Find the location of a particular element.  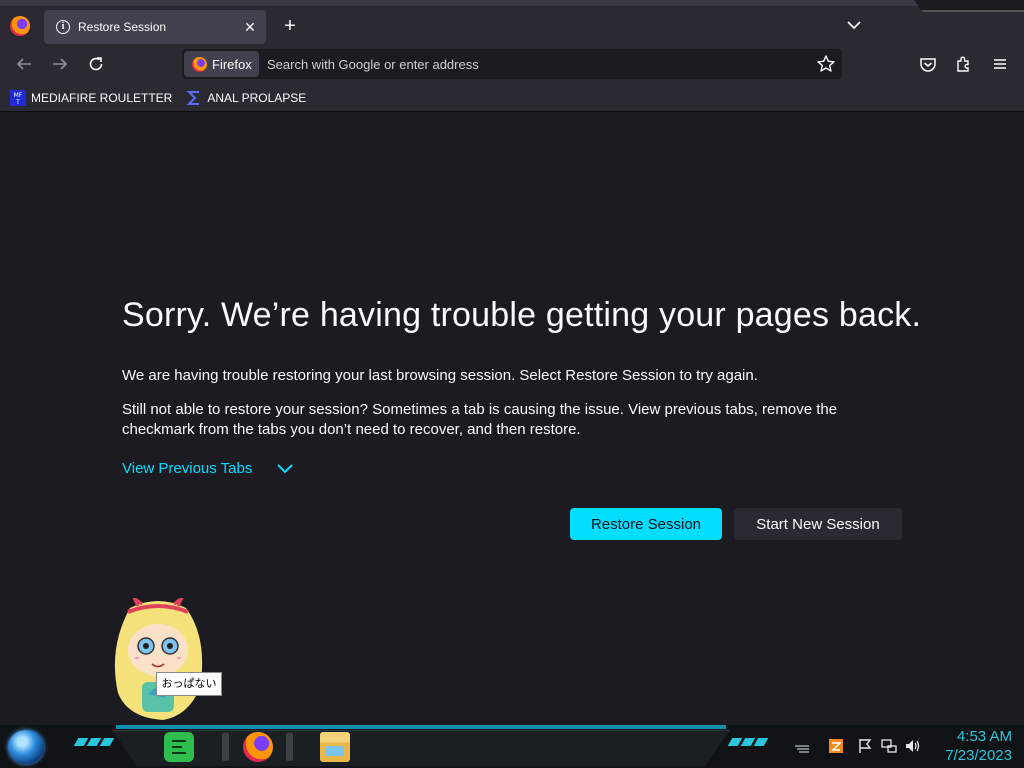

navigation-toolbar: Firefox is located at coordinates (512, 64).